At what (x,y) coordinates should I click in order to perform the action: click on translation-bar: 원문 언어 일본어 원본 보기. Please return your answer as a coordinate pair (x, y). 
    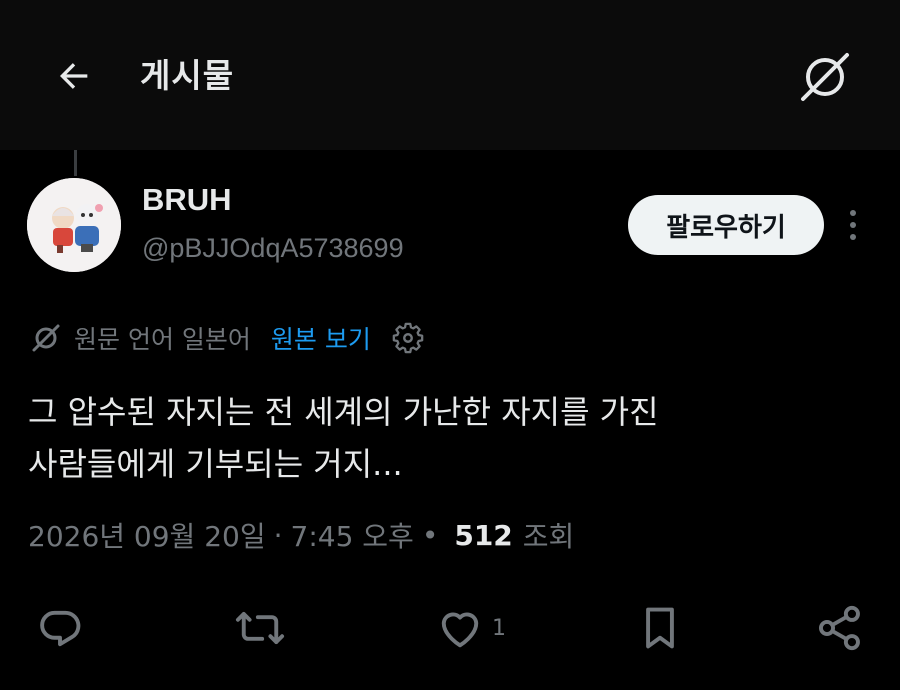
    Looking at the image, I should click on (227, 338).